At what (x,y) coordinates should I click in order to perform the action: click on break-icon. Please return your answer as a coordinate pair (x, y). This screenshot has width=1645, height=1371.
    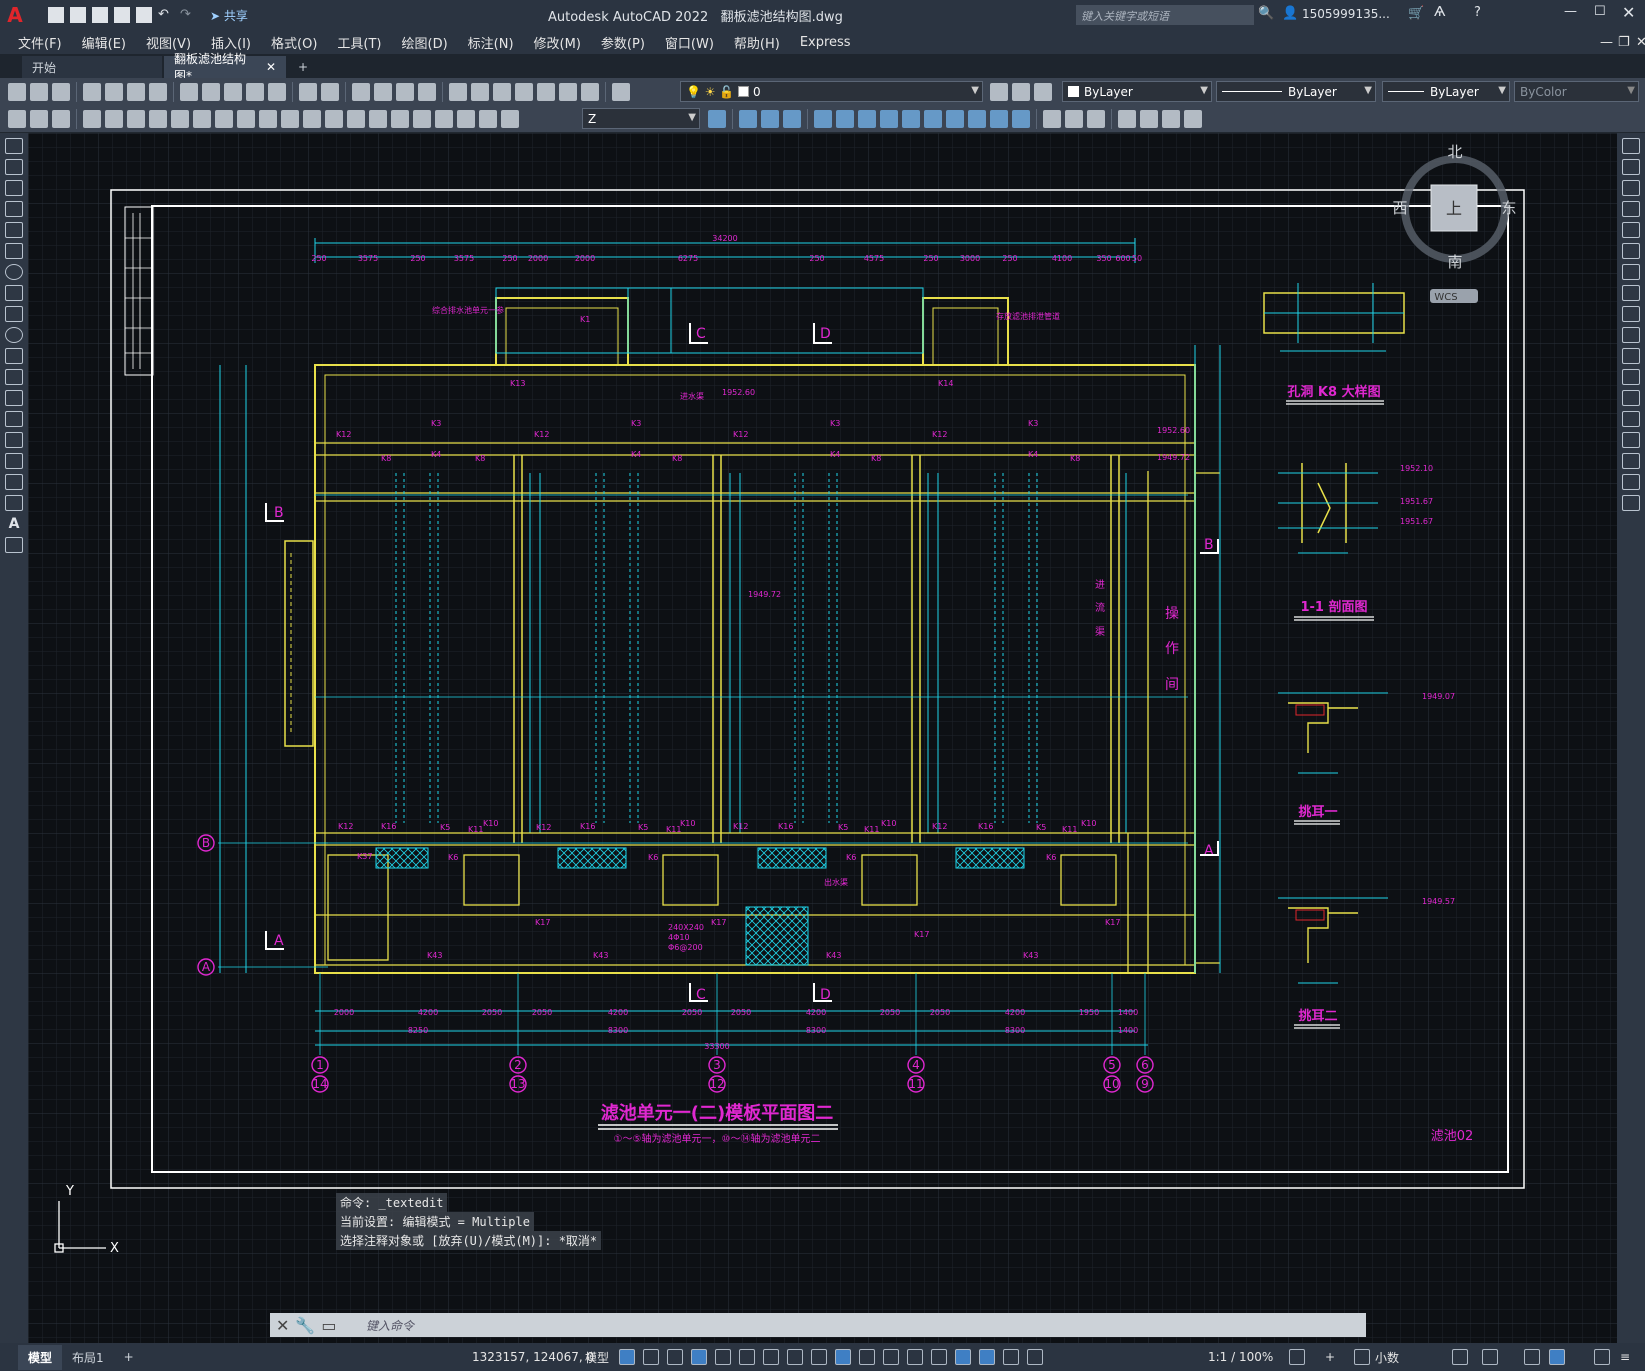
    Looking at the image, I should click on (1631, 398).